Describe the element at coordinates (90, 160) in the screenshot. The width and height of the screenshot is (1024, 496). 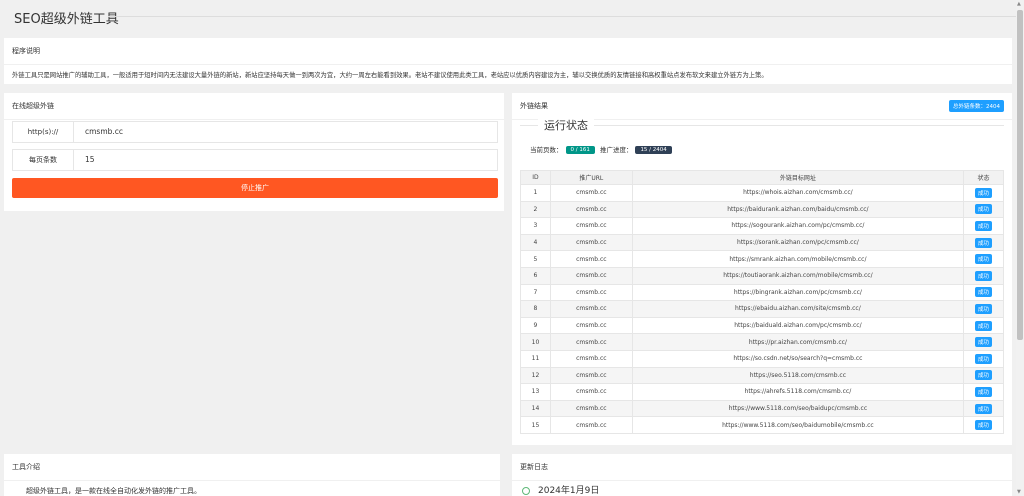
I see `per-page-input-value: 15` at that location.